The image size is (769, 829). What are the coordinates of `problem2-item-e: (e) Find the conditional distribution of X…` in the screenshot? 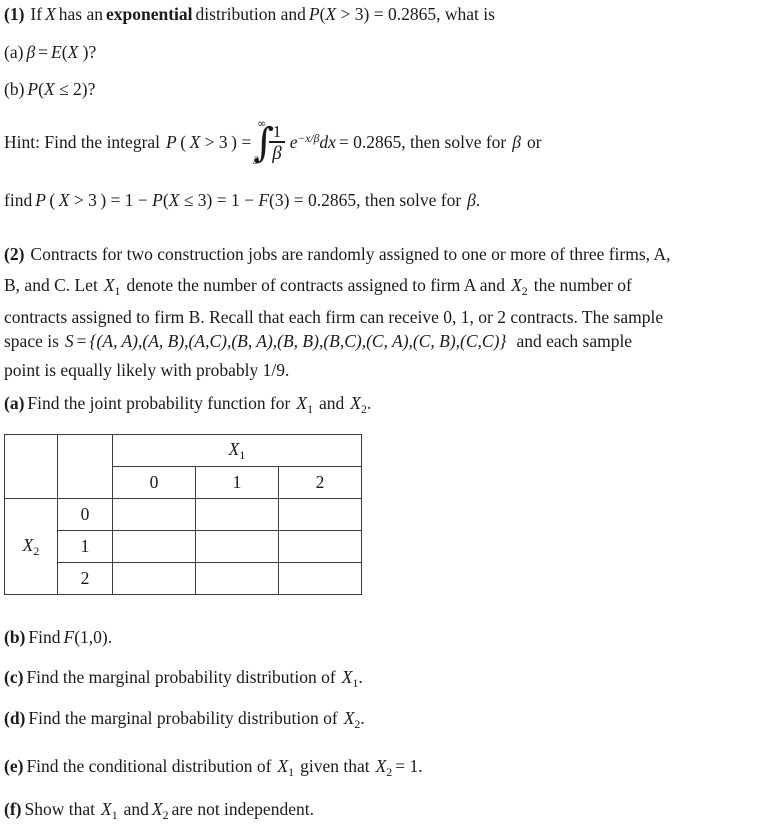 It's located at (213, 767).